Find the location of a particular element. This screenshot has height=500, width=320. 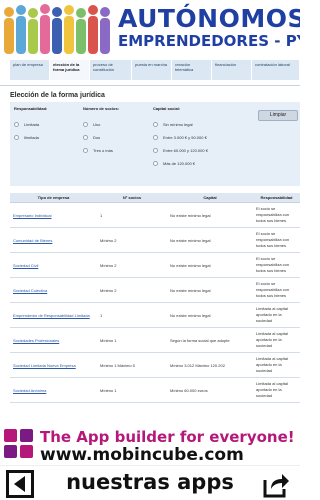

company-type-link: Sociedad Anónima is located at coordinates (53, 390).